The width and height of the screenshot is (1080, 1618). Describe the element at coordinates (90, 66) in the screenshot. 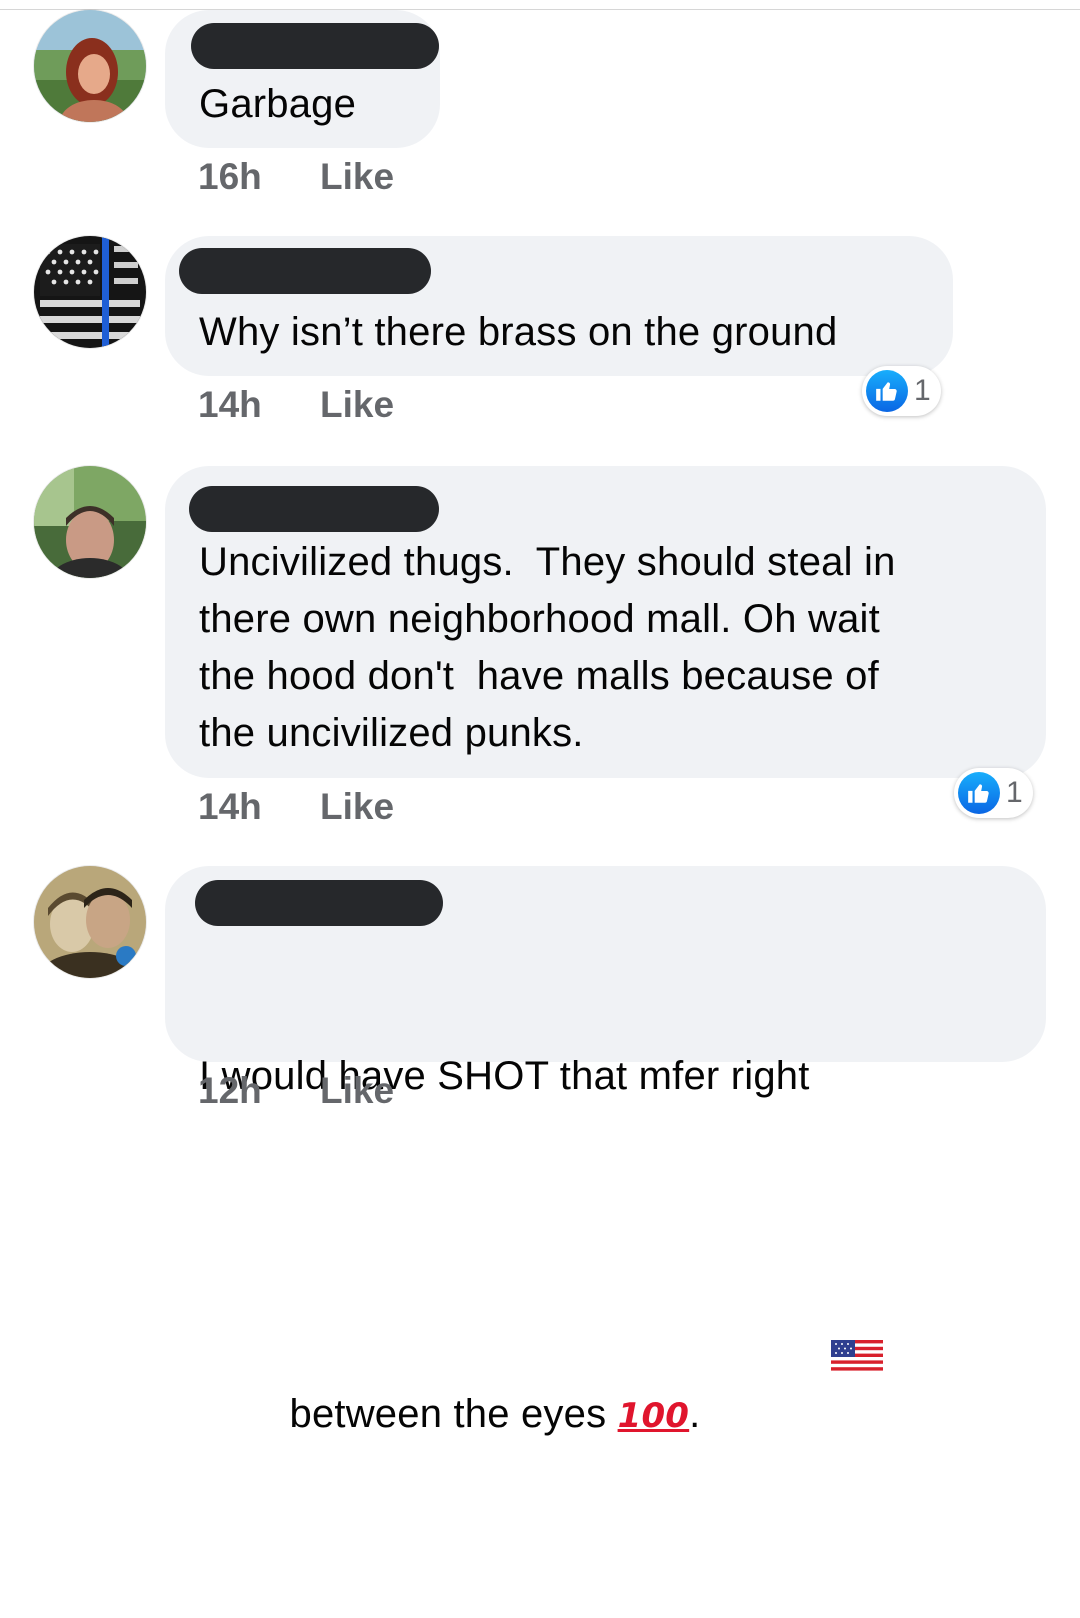

I see `avatar-woman-by-lake` at that location.